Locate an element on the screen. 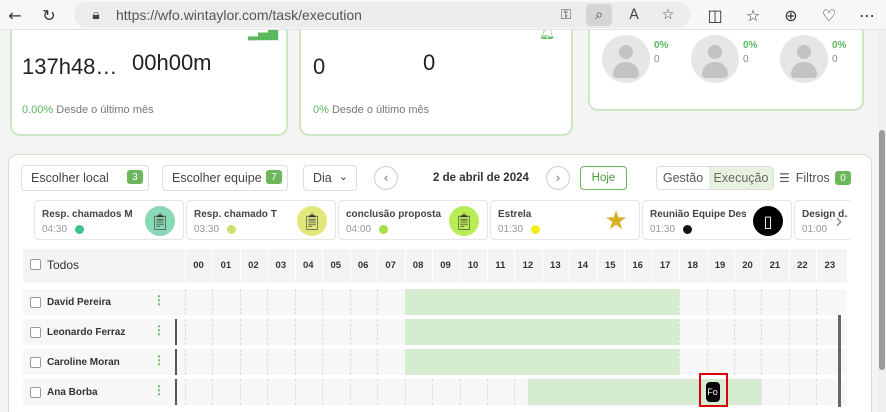 This screenshot has width=886, height=412. choose-team-select: Escolher equipe 7 is located at coordinates (225, 178).